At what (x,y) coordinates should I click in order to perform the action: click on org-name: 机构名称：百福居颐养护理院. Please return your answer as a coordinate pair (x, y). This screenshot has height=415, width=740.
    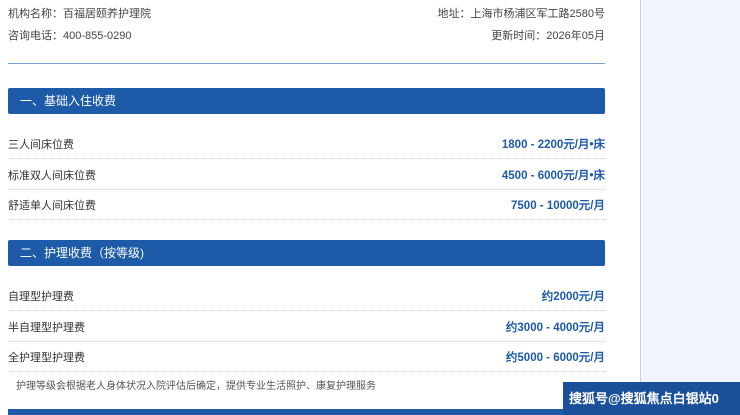
    Looking at the image, I should click on (79, 14).